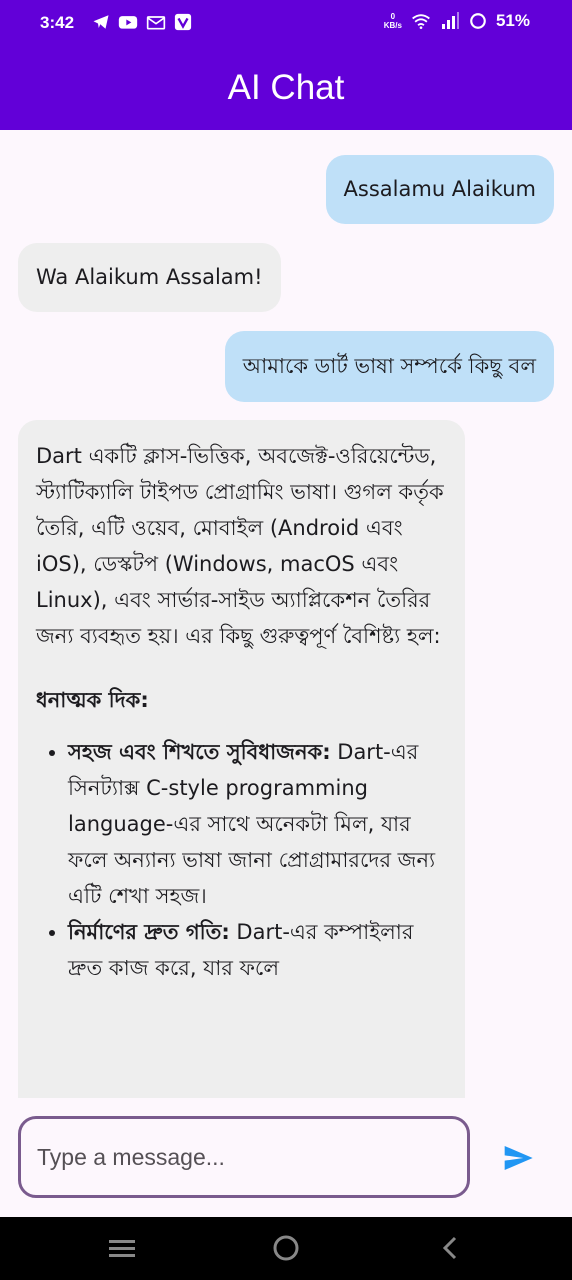 The image size is (572, 1280). What do you see at coordinates (92, 700) in the screenshot?
I see `message-heading: ধনাত্মক দিক:` at bounding box center [92, 700].